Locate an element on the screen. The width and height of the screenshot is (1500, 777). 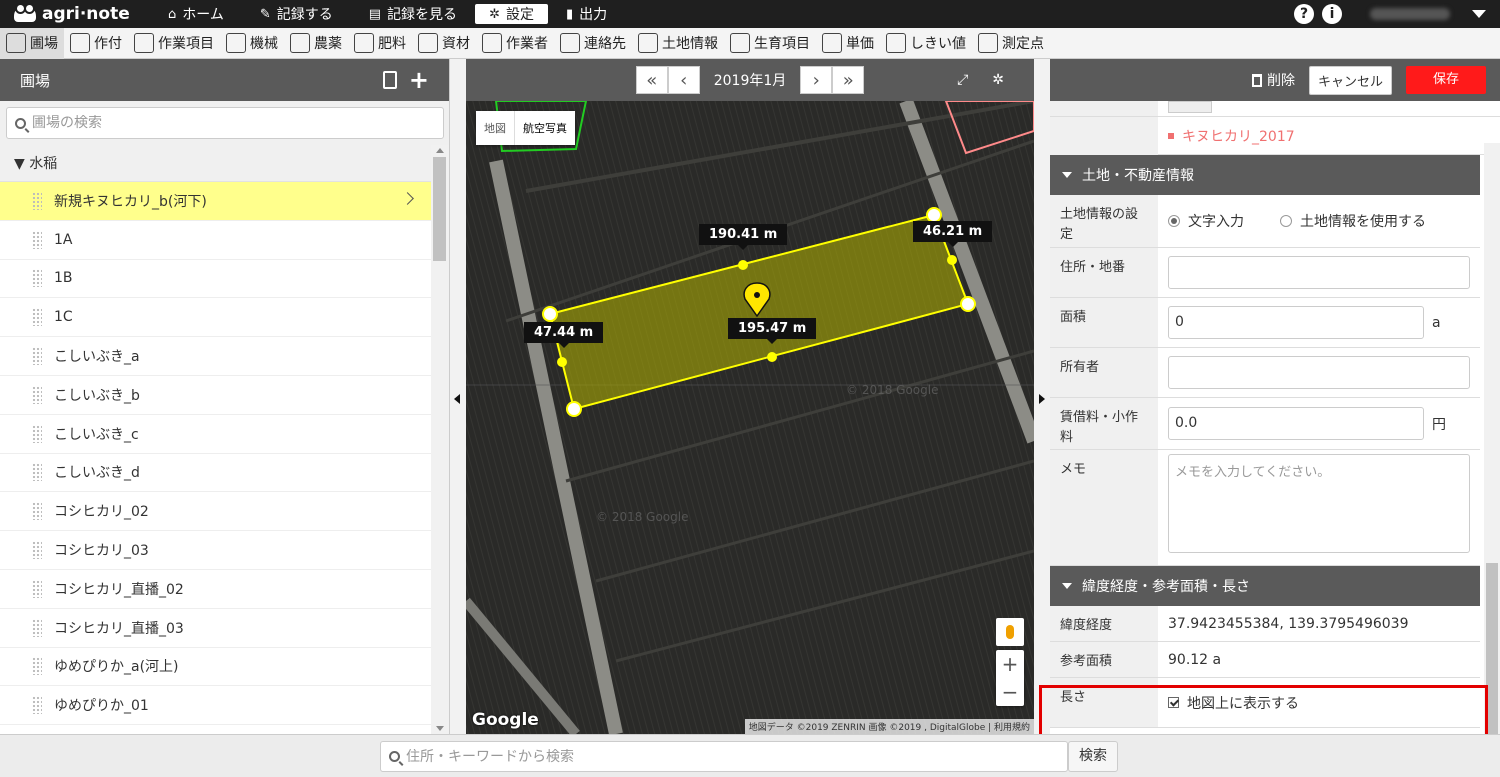
category-plant: 生育項目 is located at coordinates (770, 43).